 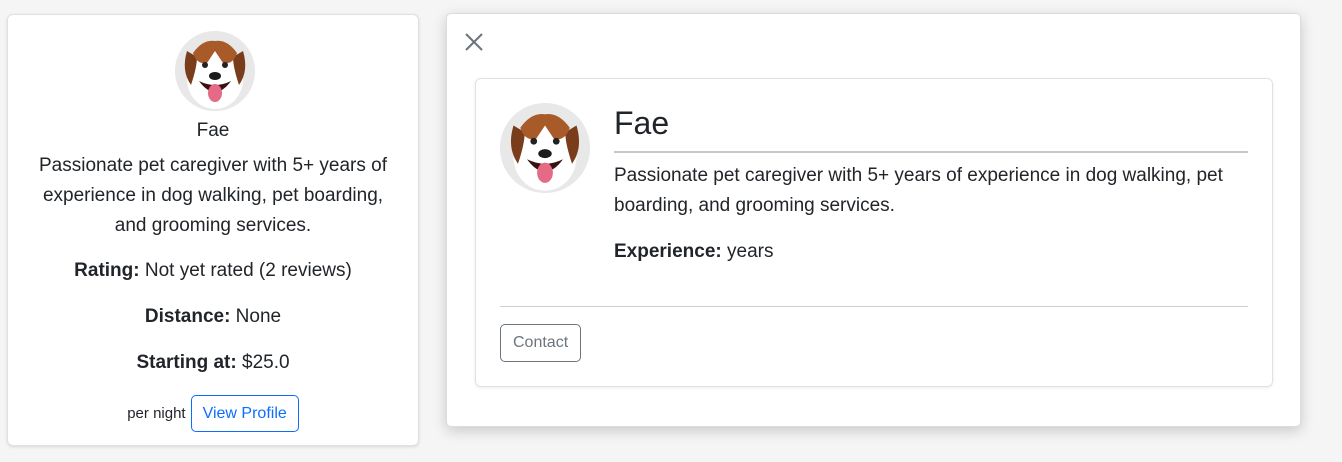 I want to click on name-divider, so click(x=931, y=152).